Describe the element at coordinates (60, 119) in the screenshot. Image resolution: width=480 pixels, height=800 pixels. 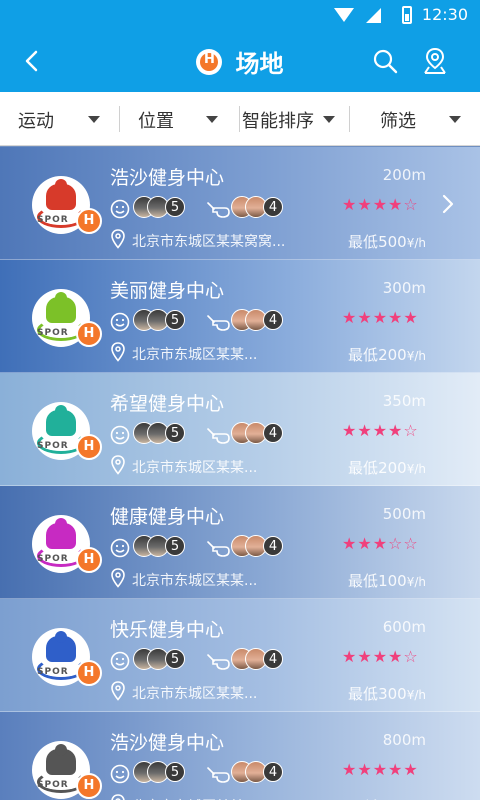
I see `filter-sport: 运动` at that location.